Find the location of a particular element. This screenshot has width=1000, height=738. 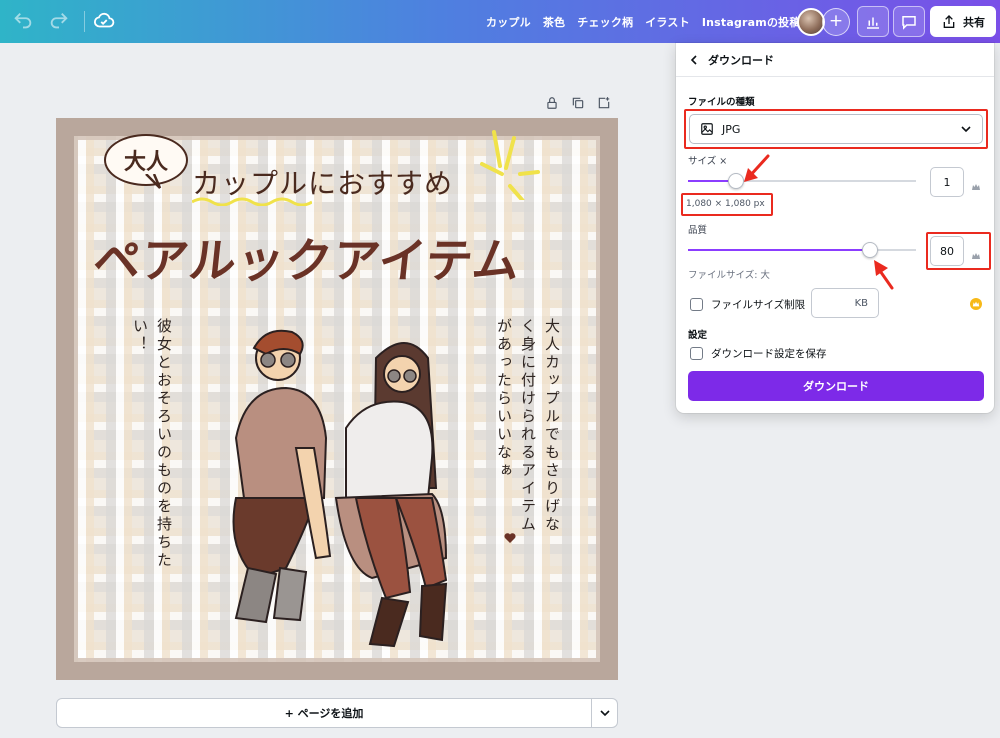

right-vertical-text: 大人カップルでもさりげなく身に付けられるアイテムがあったらいいなぁ is located at coordinates (528, 426).